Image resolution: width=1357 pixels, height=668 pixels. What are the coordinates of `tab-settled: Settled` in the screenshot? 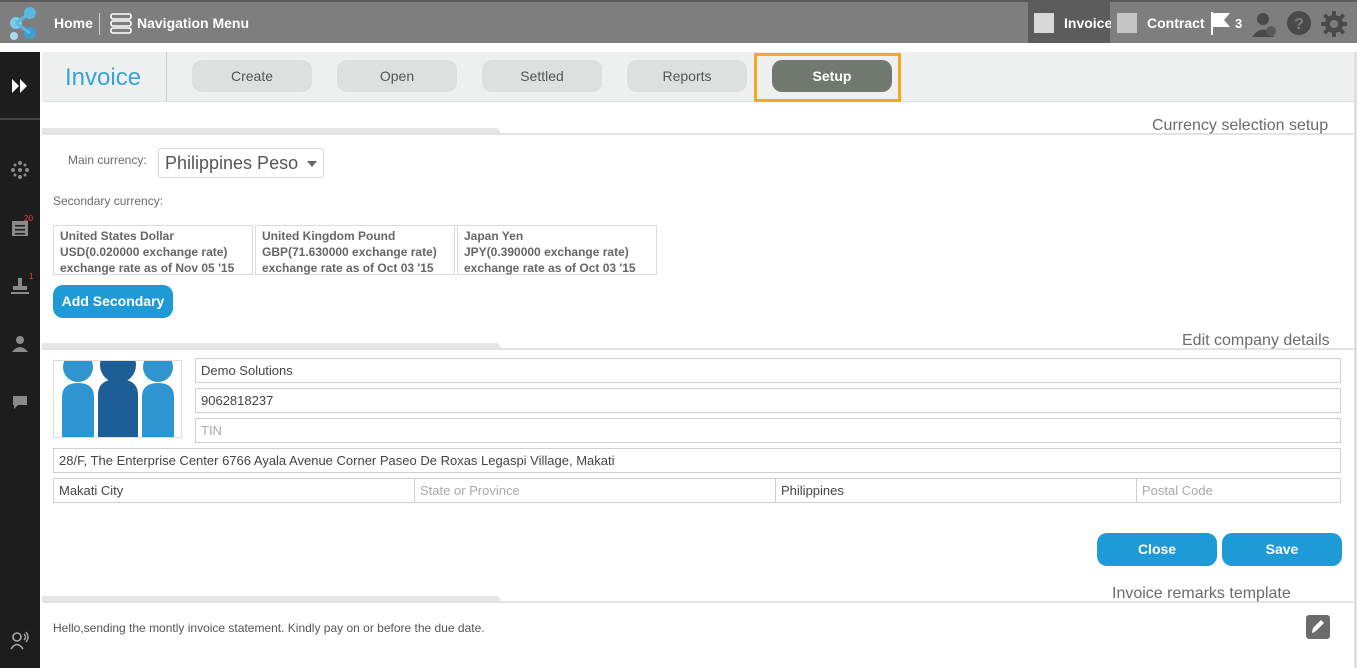 It's located at (542, 76).